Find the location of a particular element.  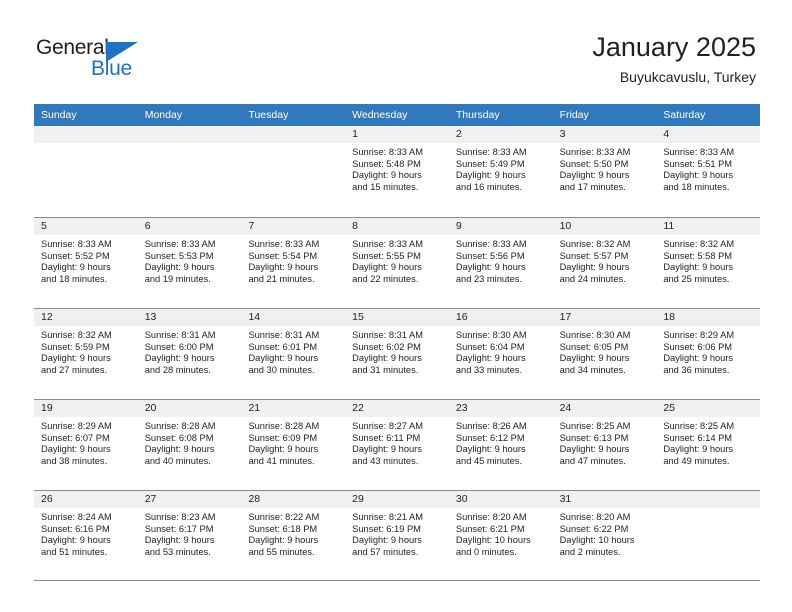

sunset-text: Sunset: 6:12 PM is located at coordinates (490, 437).